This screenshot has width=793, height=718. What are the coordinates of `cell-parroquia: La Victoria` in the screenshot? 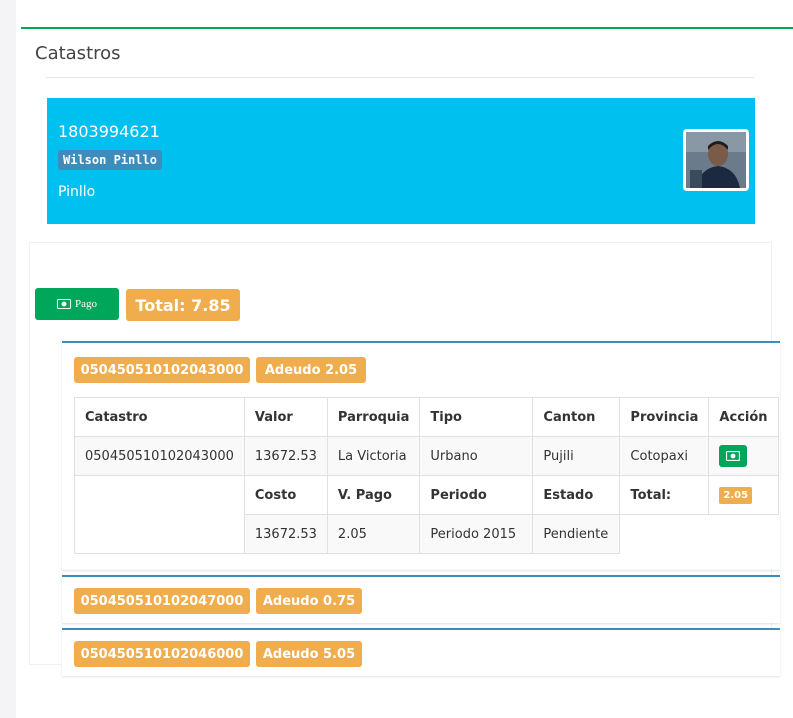 It's located at (373, 456).